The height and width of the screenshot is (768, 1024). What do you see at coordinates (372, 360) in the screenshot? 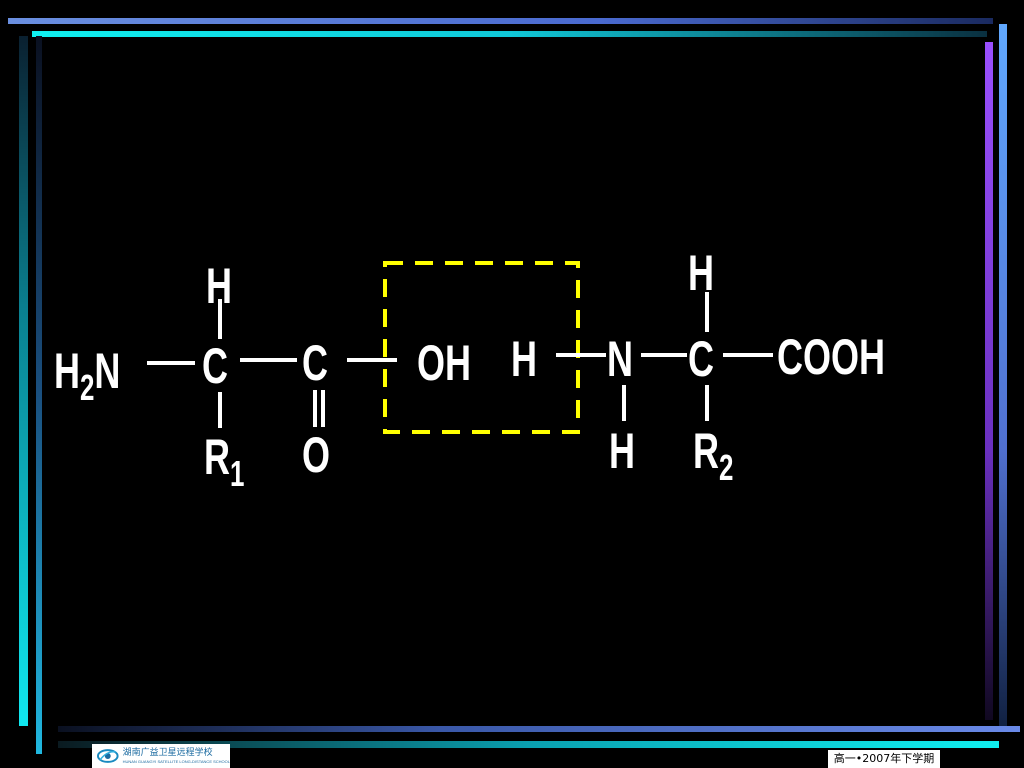
I see `bond-c2-oh` at bounding box center [372, 360].